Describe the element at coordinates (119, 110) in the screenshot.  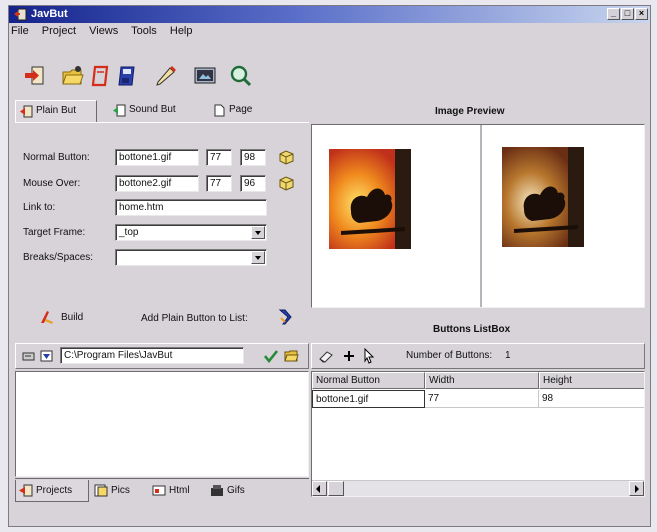
I see `sound-button-icon` at that location.